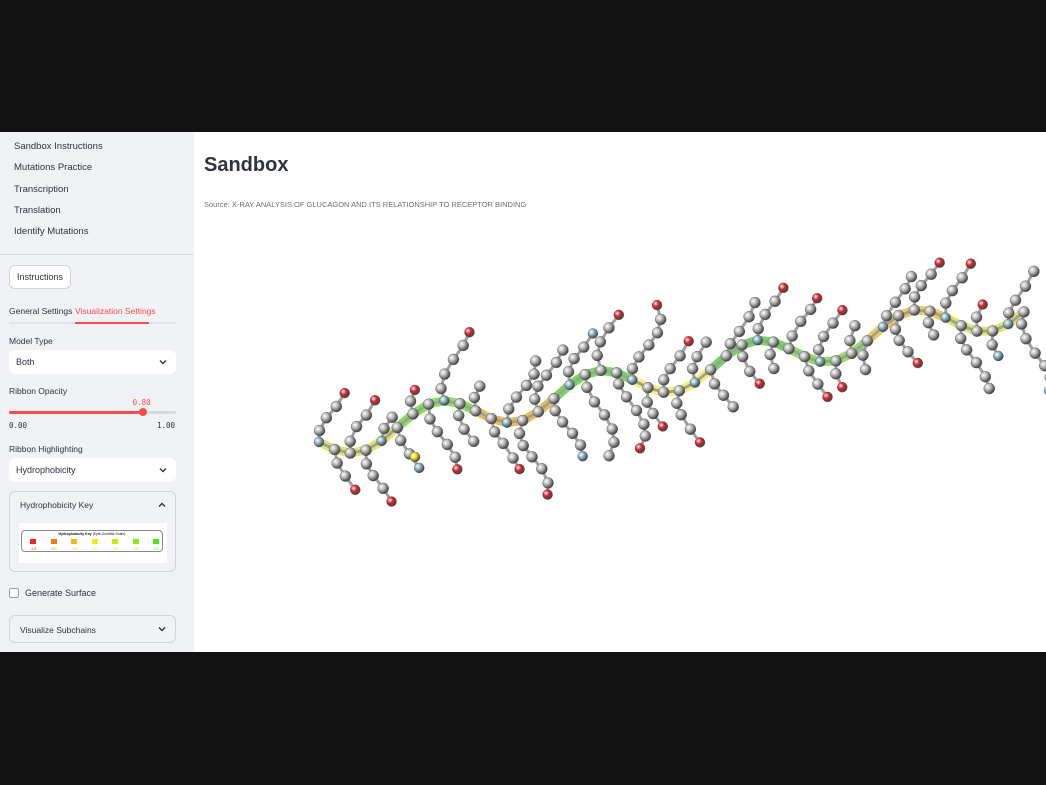  What do you see at coordinates (92, 412) in the screenshot?
I see `ribbon-opacity-slider` at bounding box center [92, 412].